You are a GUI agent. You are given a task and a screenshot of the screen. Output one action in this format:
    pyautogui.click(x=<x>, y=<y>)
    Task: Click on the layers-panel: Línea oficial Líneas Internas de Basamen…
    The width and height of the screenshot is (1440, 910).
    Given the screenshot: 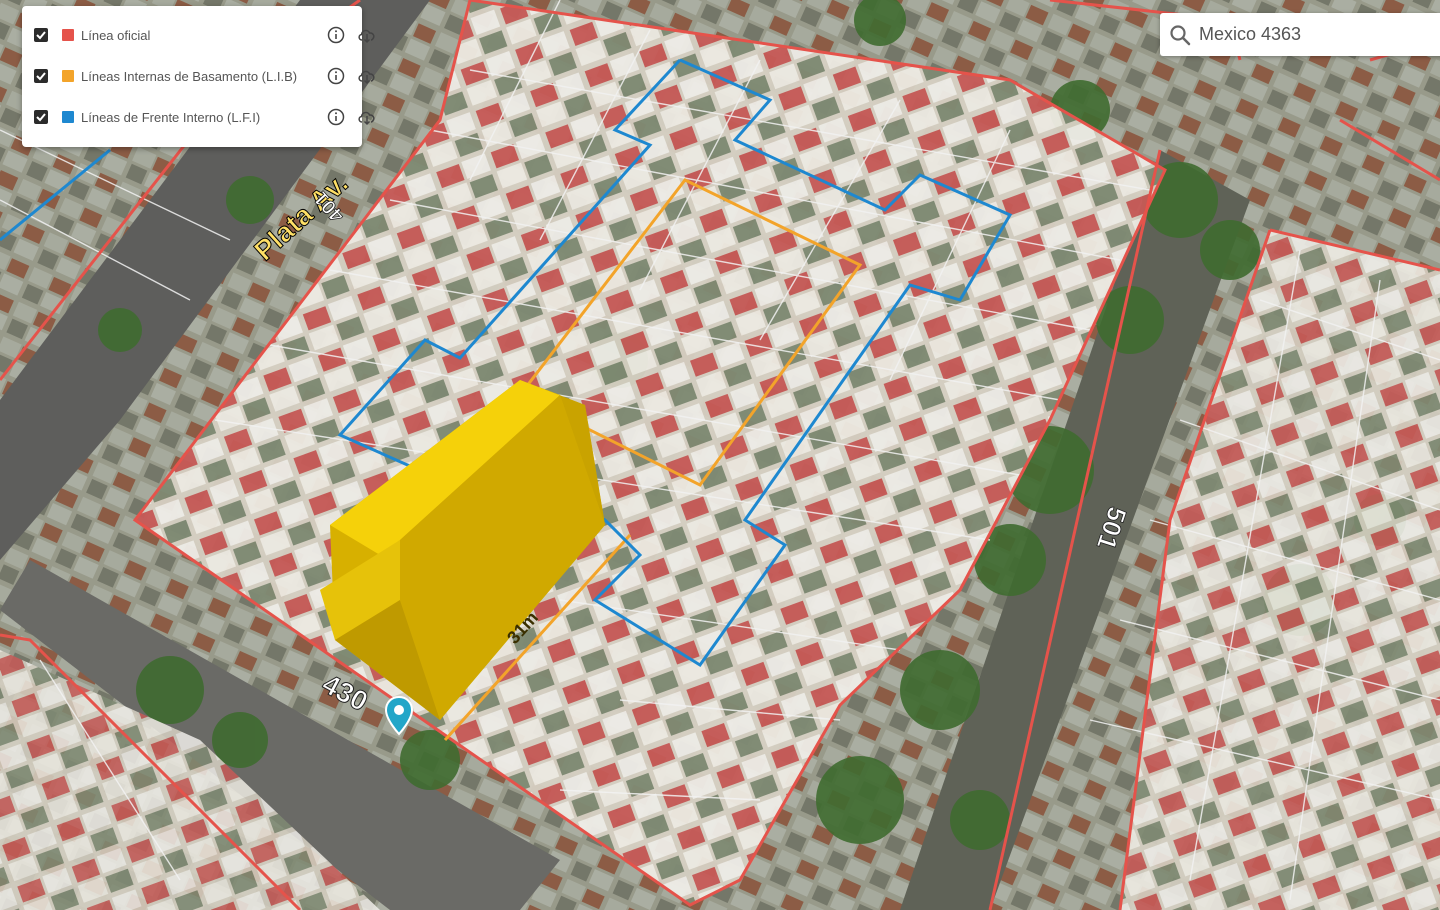 What is the action you would take?
    pyautogui.click(x=198, y=76)
    